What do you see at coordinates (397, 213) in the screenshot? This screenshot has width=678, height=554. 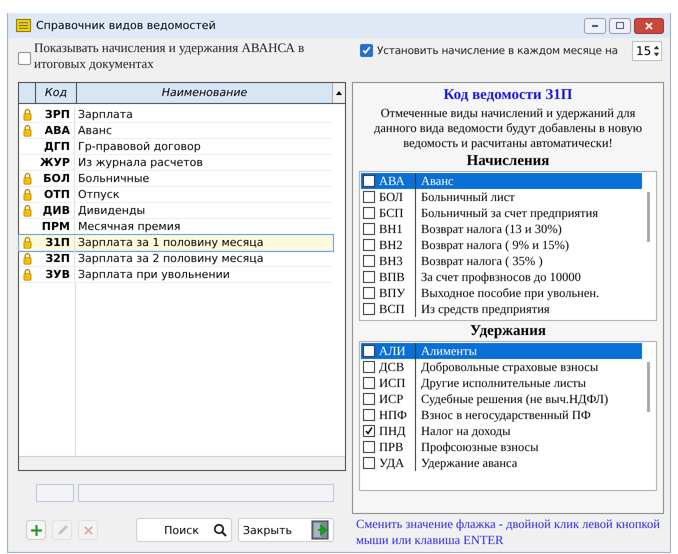 I see `code-cell: БСП` at bounding box center [397, 213].